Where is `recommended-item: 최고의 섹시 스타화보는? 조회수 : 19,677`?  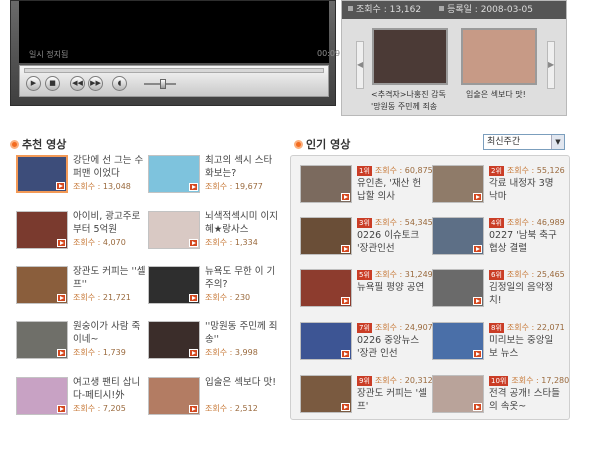
recommended-item: 최고의 섹시 스타화보는? 조회수 : 19,677 is located at coordinates (218, 178).